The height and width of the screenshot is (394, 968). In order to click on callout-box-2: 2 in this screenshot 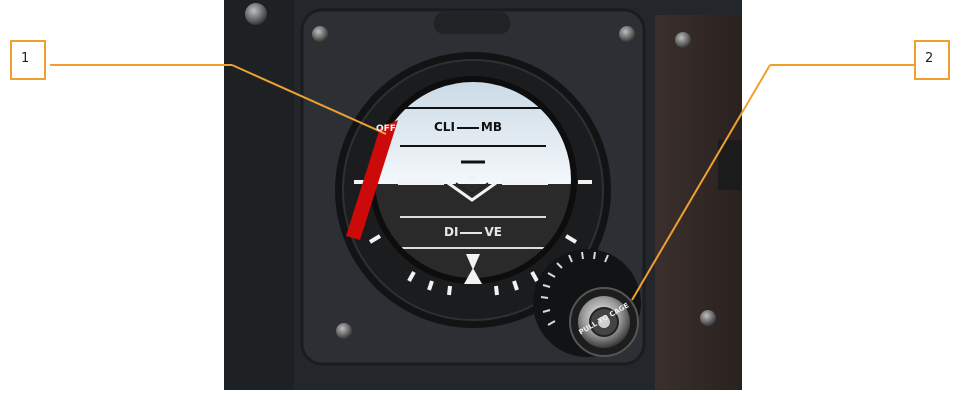, I will do `click(932, 60)`.